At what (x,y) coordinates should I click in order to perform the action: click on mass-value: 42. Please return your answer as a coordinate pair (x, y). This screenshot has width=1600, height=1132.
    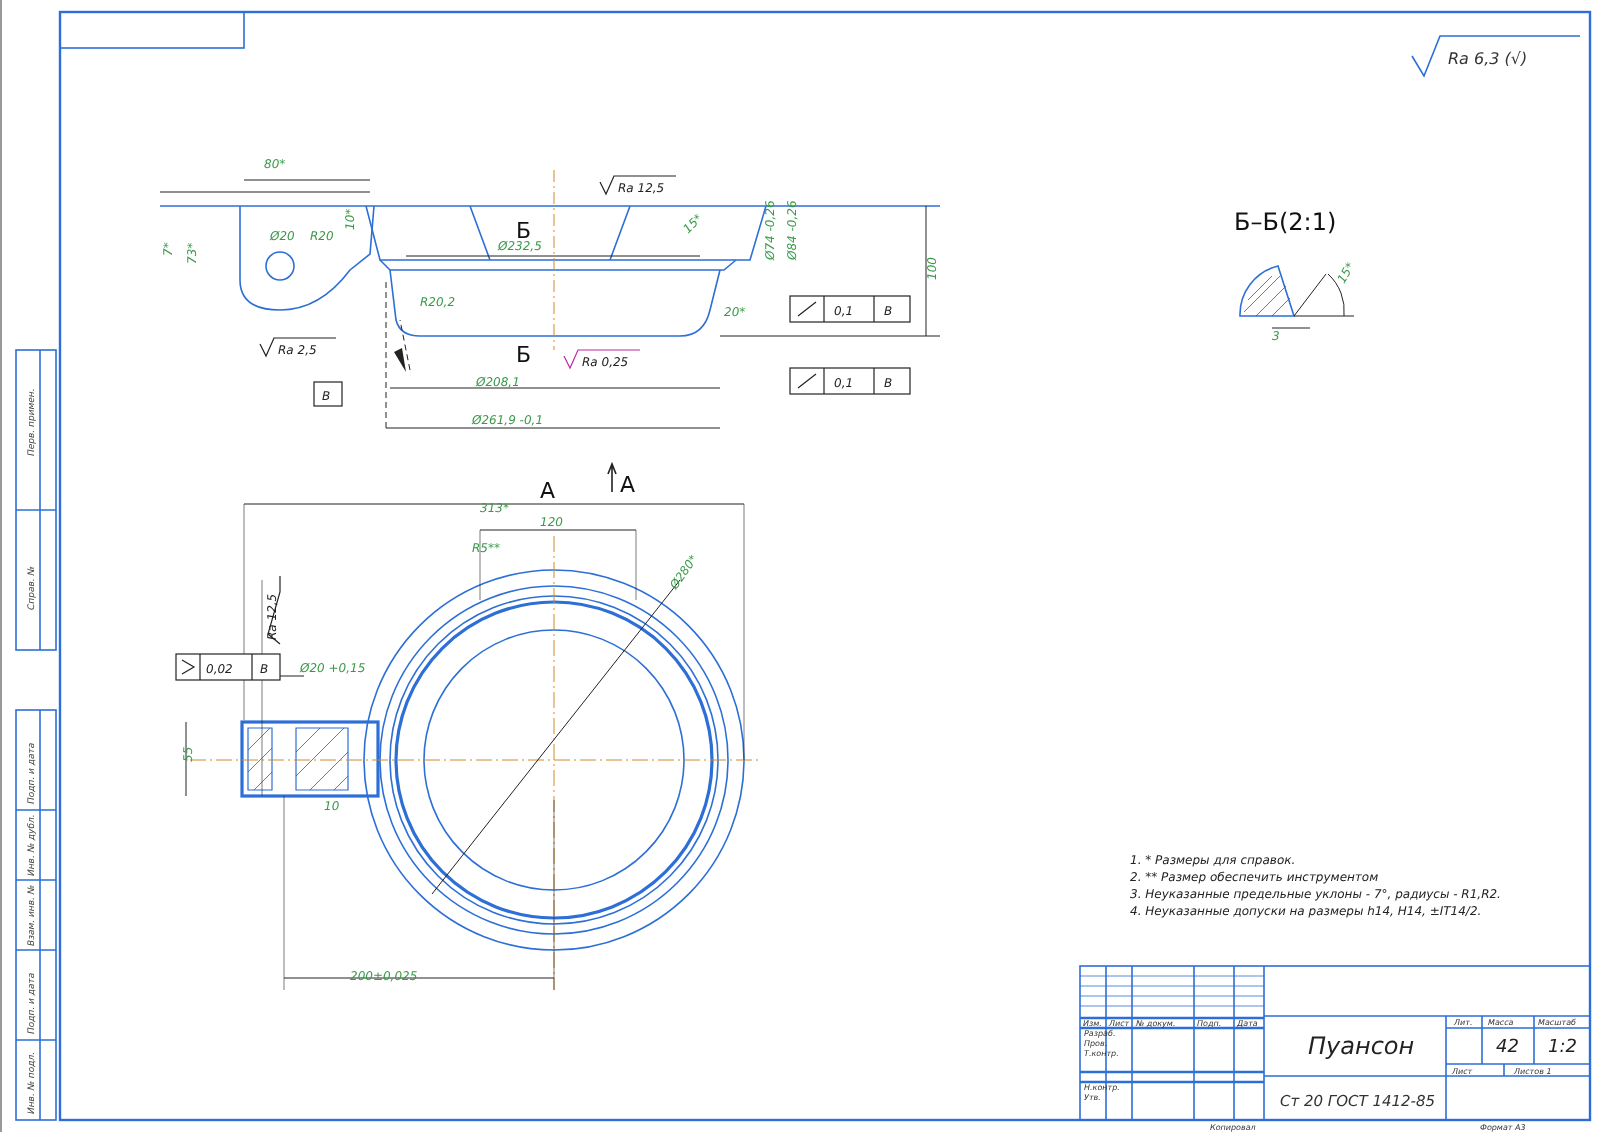
    Looking at the image, I should click on (1507, 1048).